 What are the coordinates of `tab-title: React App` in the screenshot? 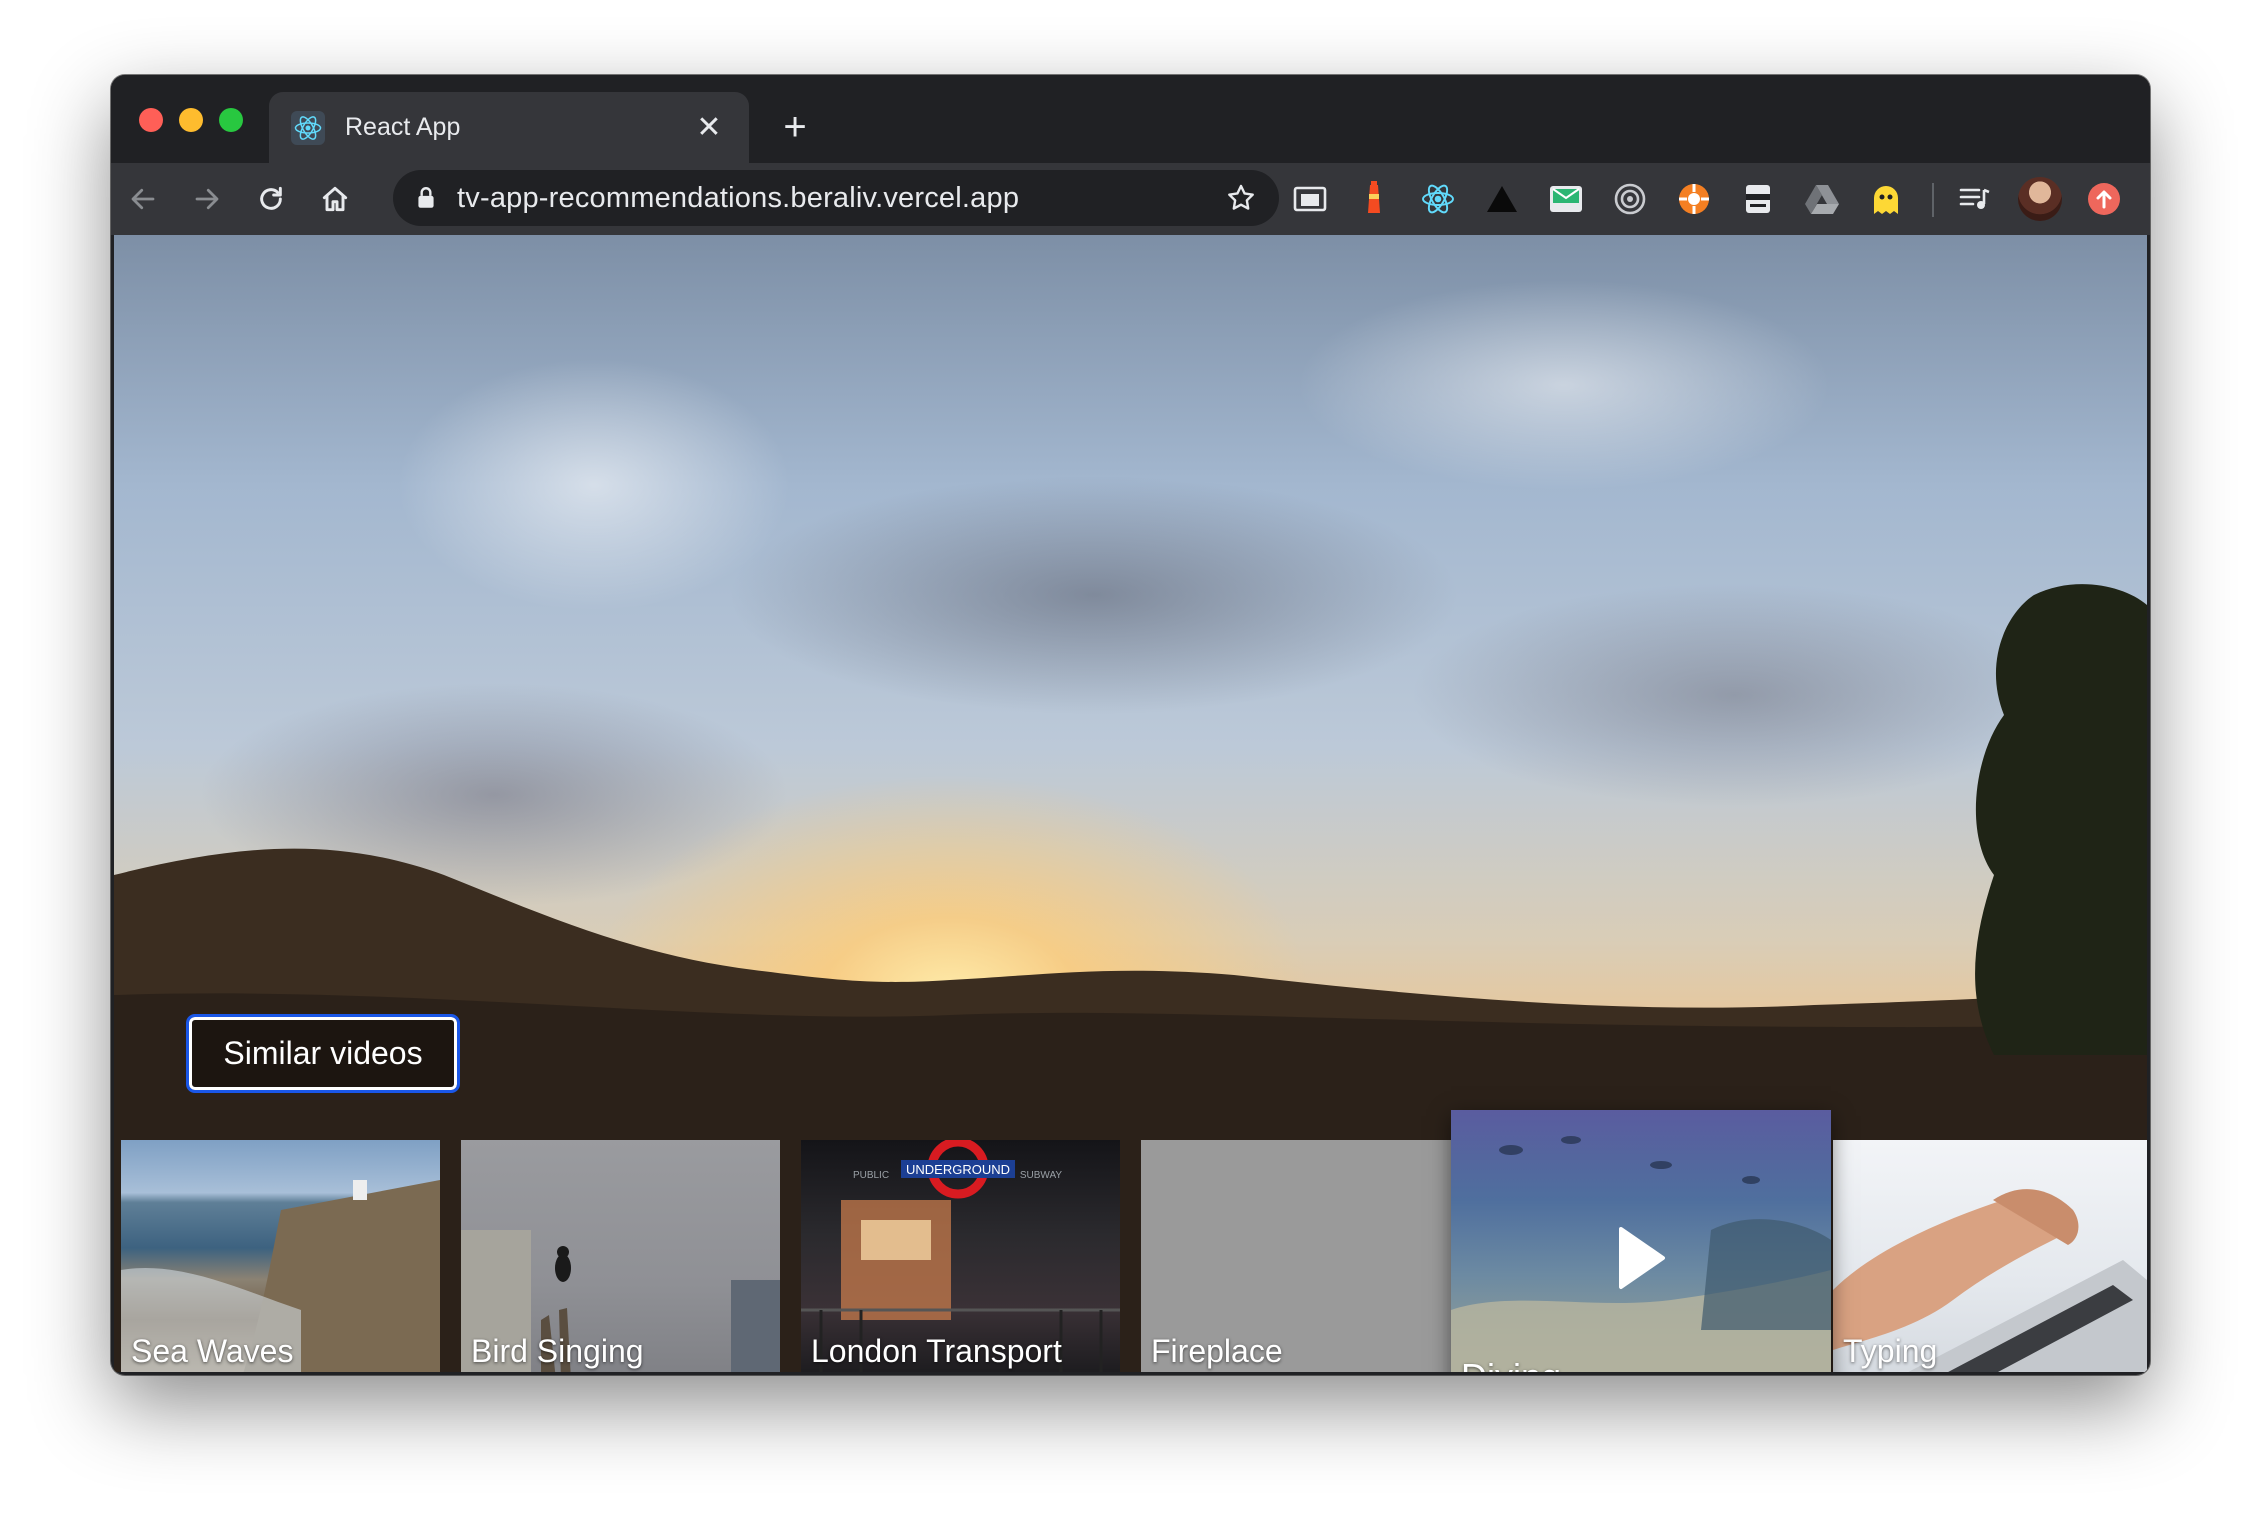 It's located at (403, 127).